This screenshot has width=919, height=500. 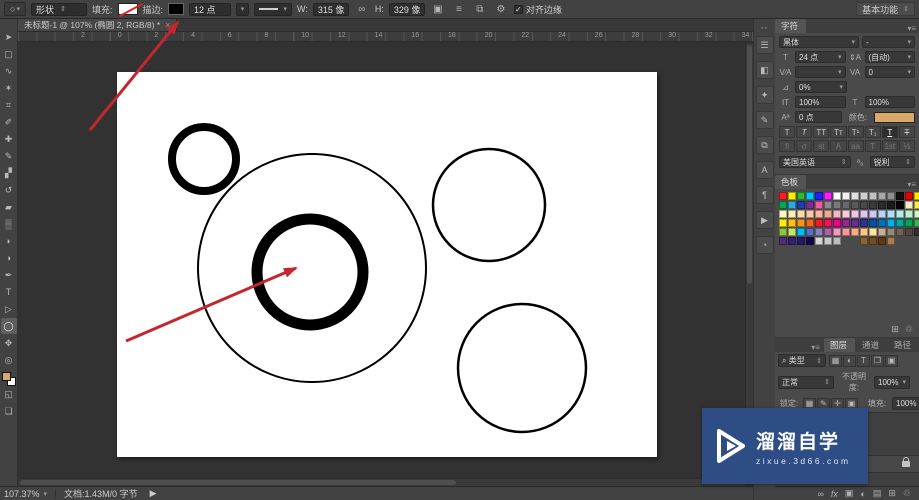 I want to click on opentype-button: ½, so click(x=906, y=146).